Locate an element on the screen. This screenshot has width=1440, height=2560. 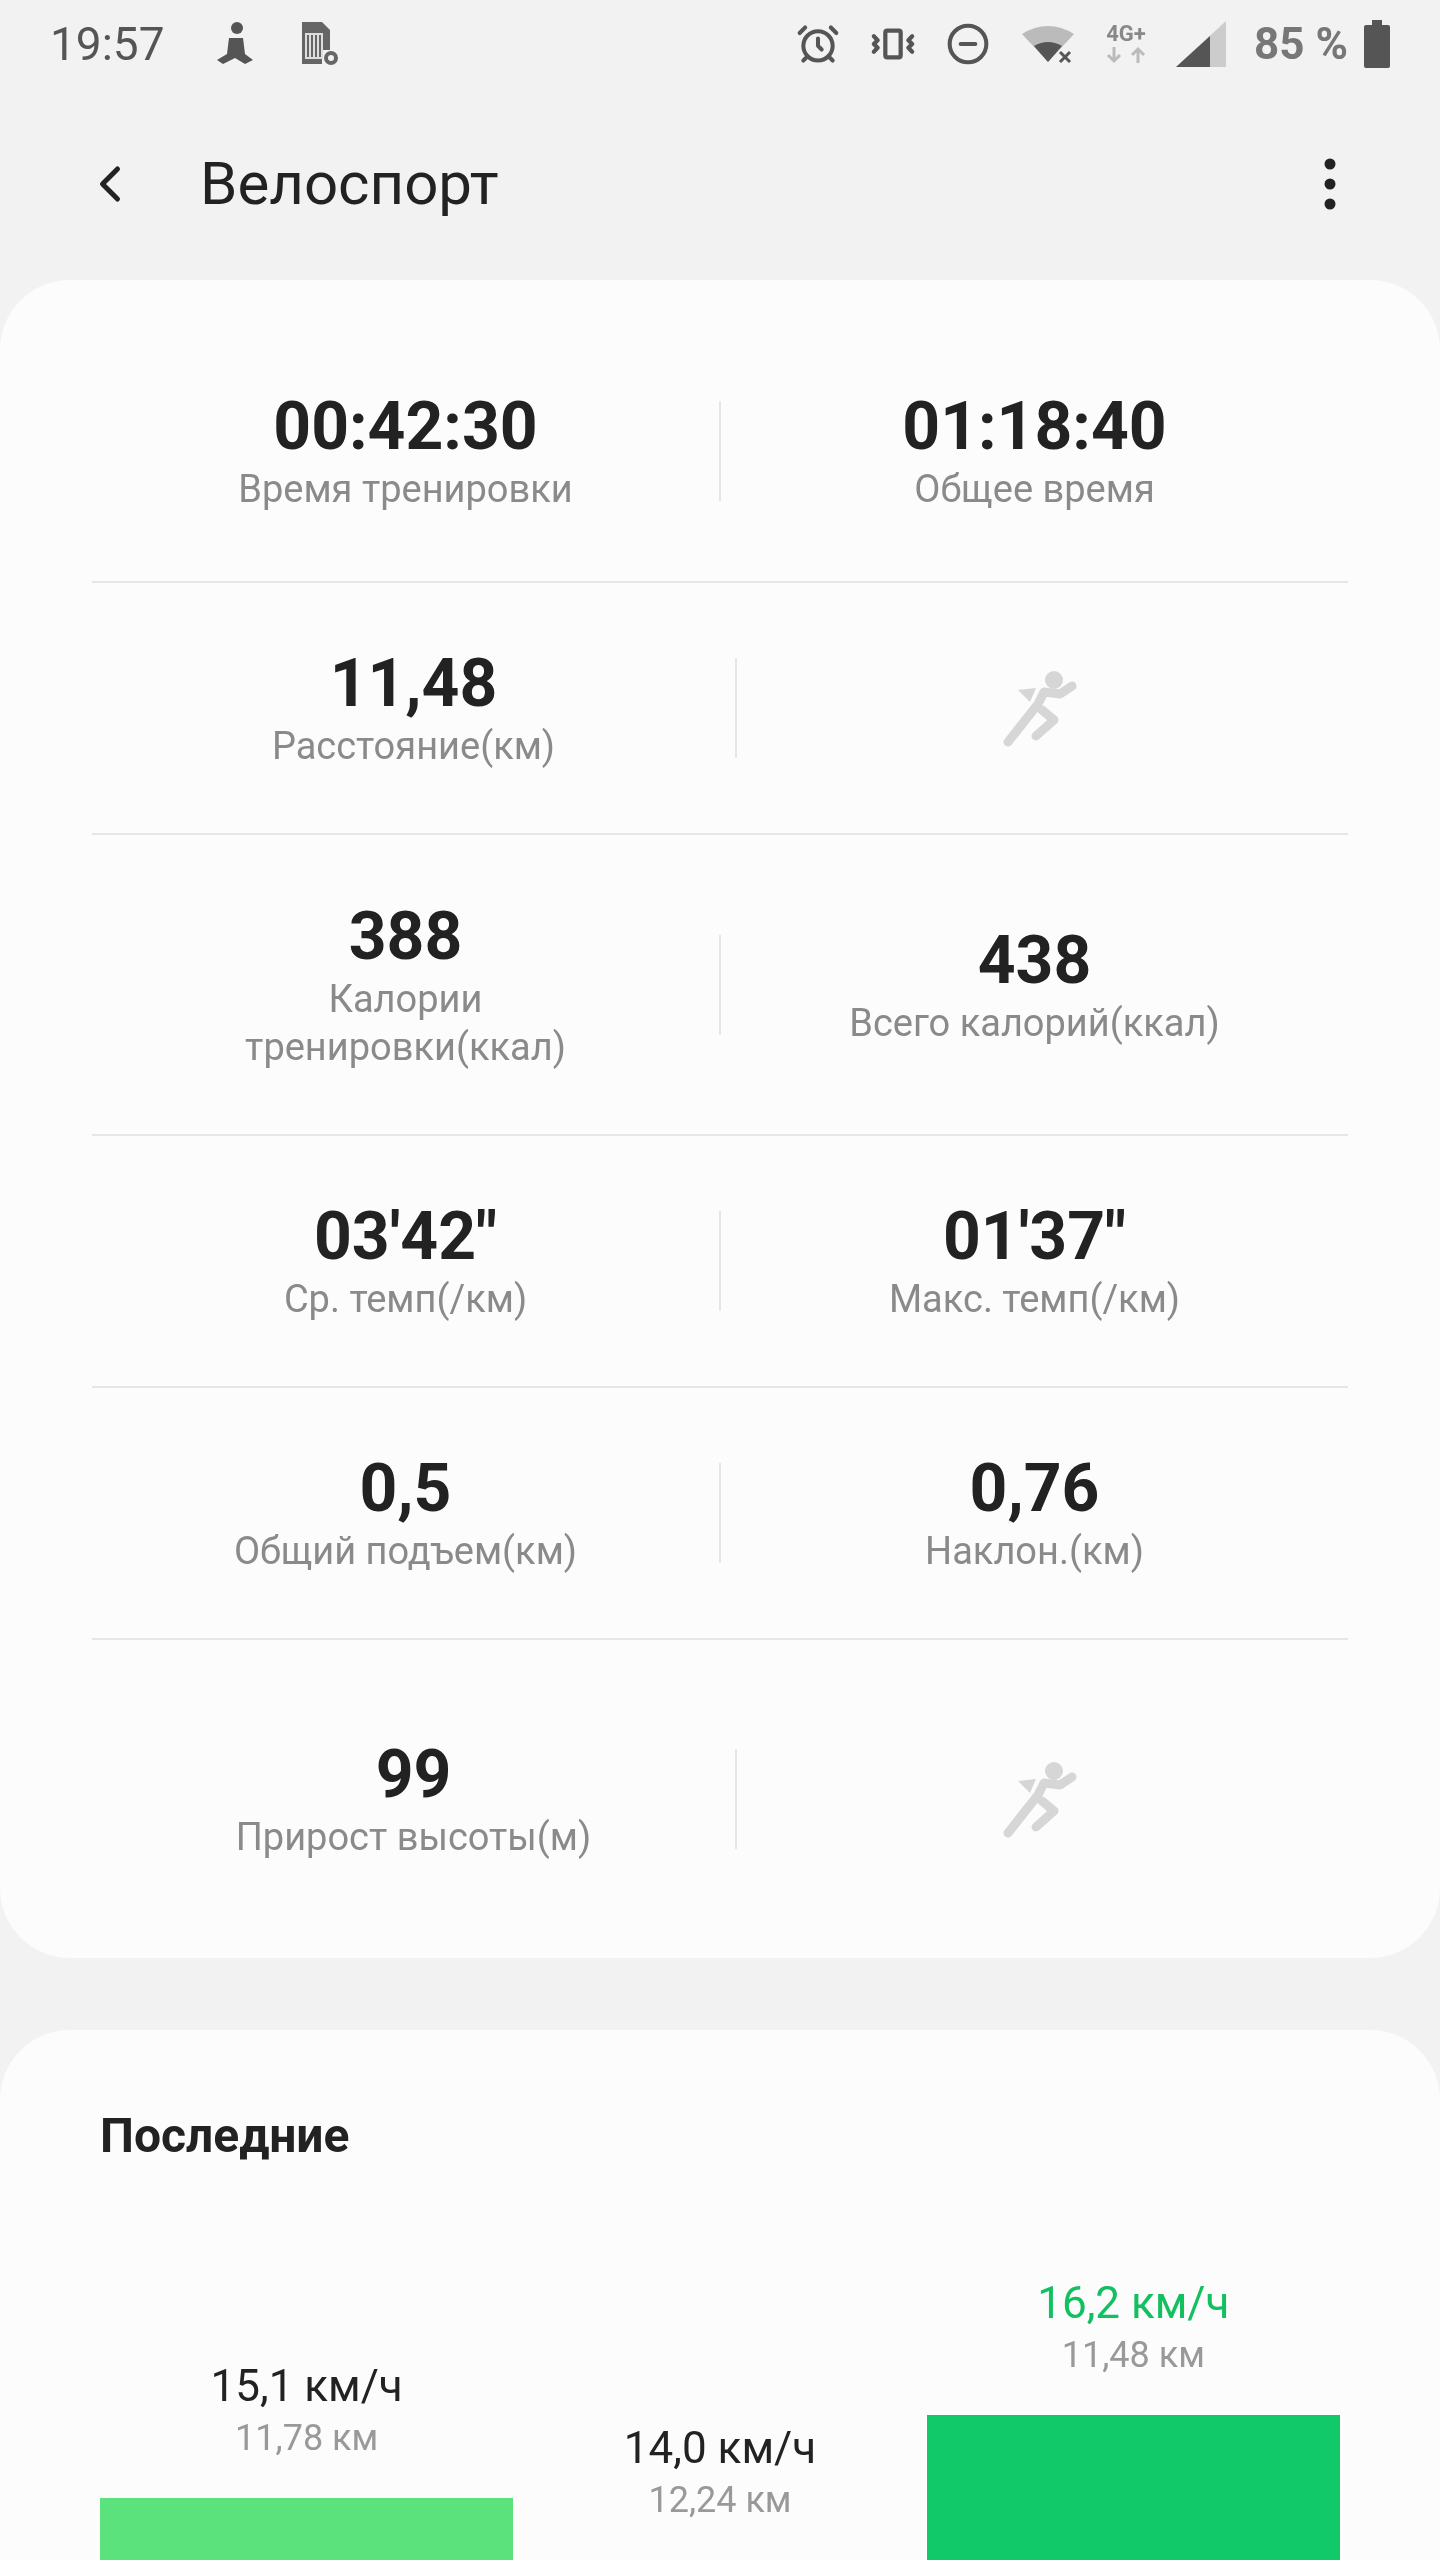
stat-label: Калории тренировки(ккал) is located at coordinates (405, 1023).